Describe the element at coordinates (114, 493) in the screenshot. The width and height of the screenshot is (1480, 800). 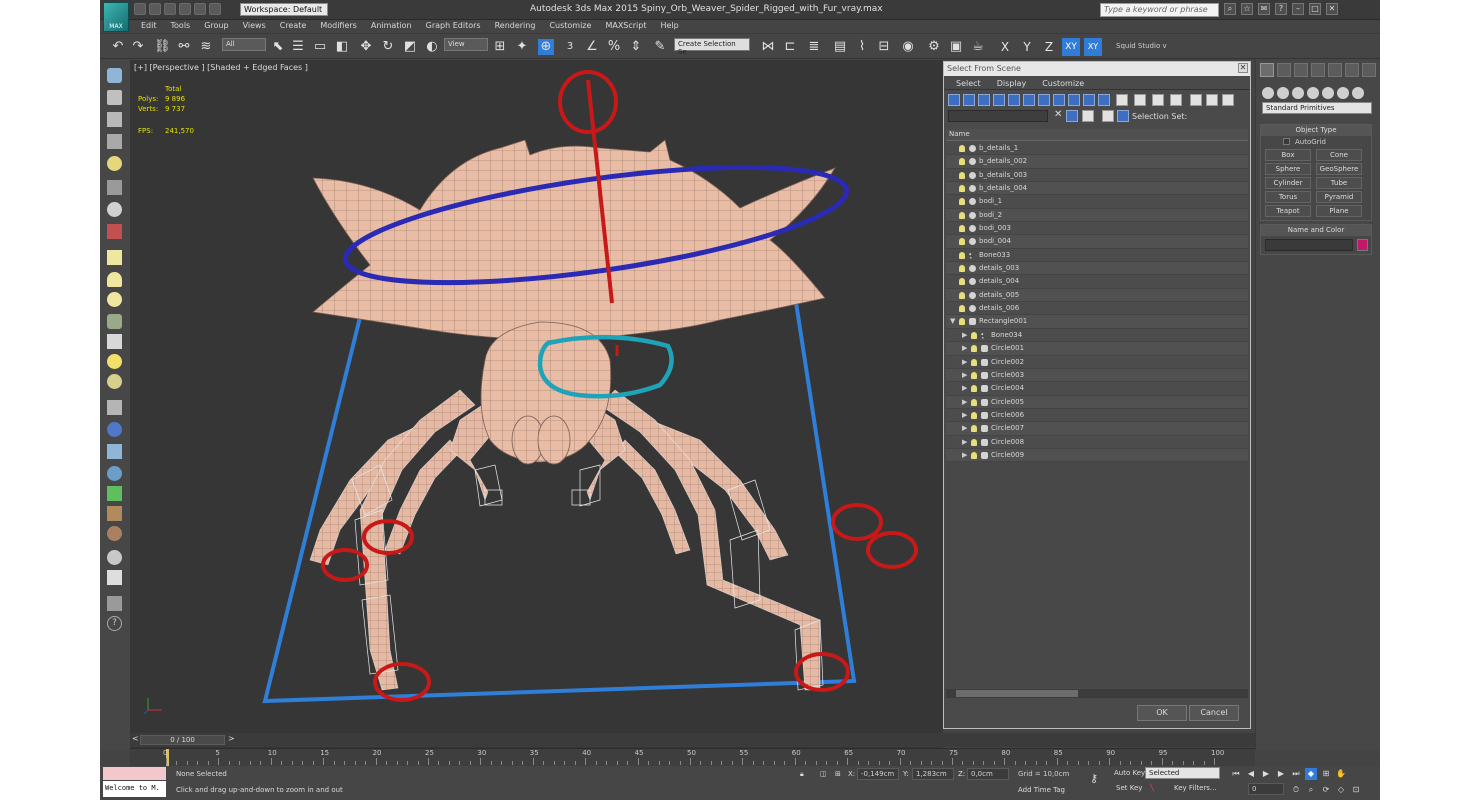
I see `grass-icon` at that location.